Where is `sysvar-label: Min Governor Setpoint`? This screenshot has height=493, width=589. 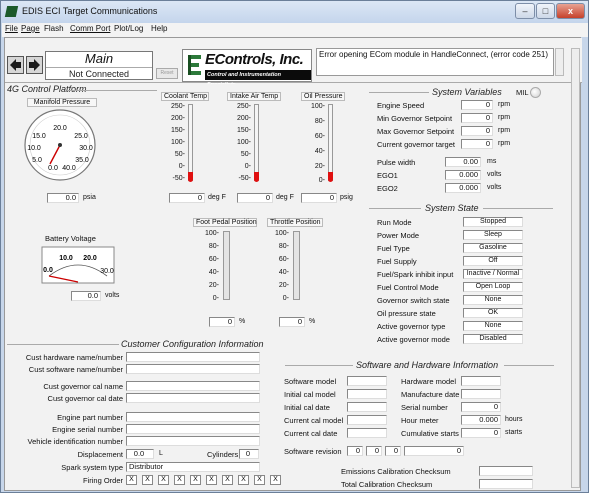 sysvar-label: Min Governor Setpoint is located at coordinates (415, 118).